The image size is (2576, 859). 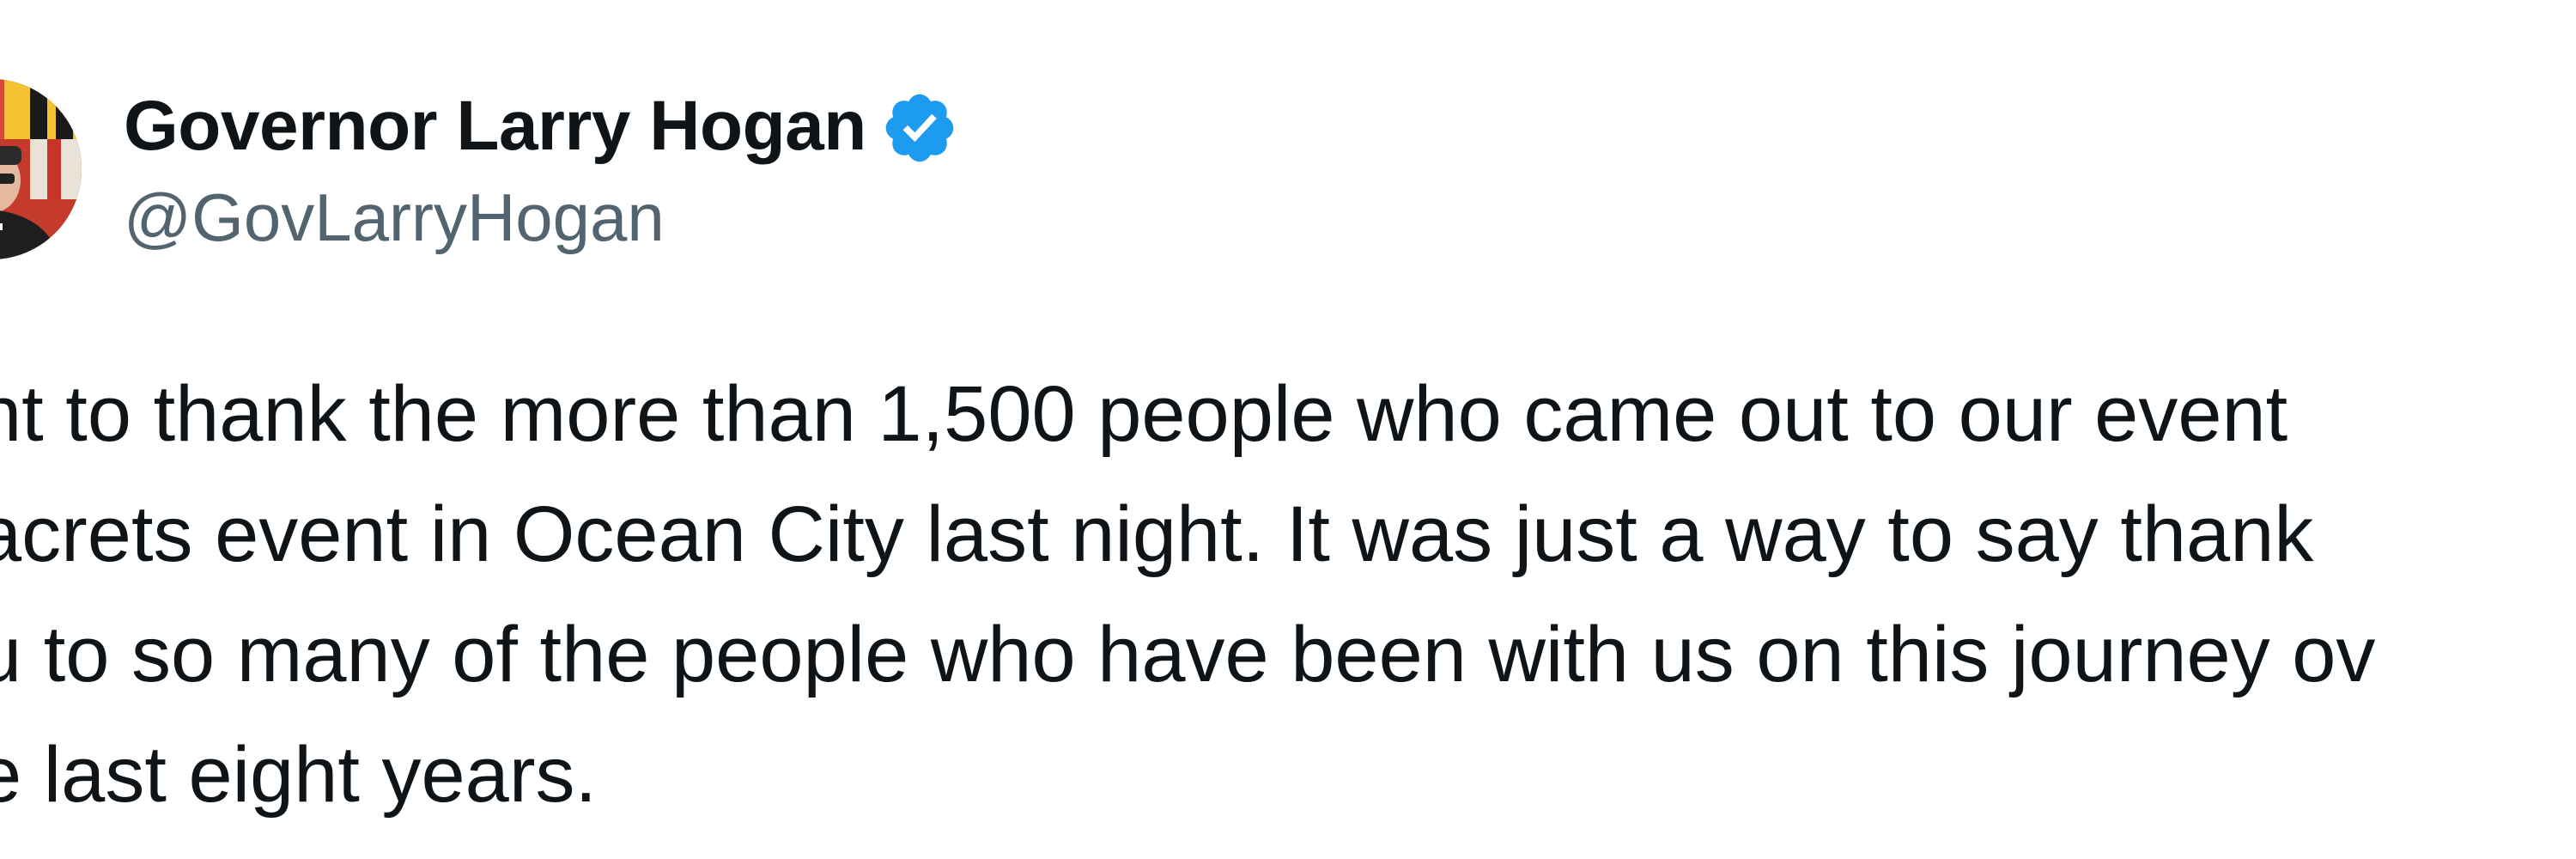 I want to click on verified-badge-icon, so click(x=919, y=128).